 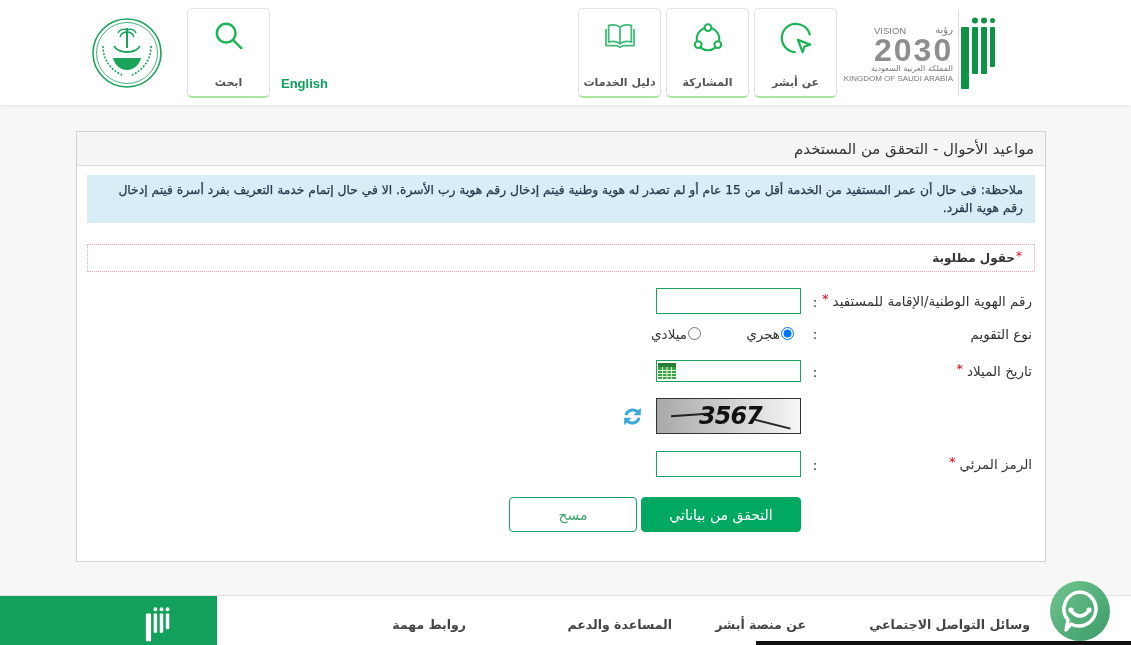 What do you see at coordinates (561, 199) in the screenshot?
I see `info-note: ملاحظة: فى حال أن عمر المستفيد من الخدمة أقل من 15 عام أو لم تصدر له هوية وطنية فيتم إدخال رقم هوية رب الأسرة. الا في حال إتمام خدمة التعريف بفرد أسرة فيتم إدخال رقم هوية الفرد.` at bounding box center [561, 199].